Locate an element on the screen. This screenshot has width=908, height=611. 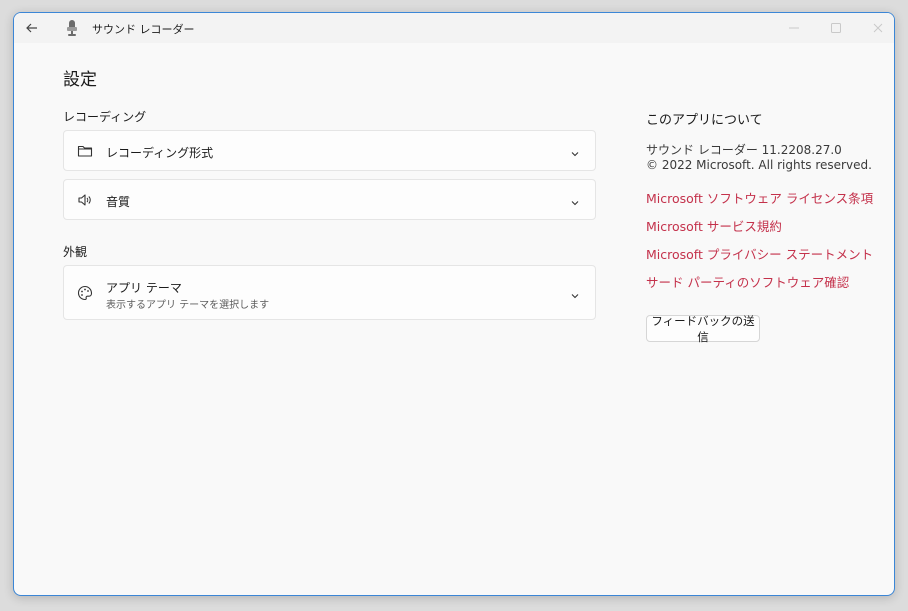
app-theme-description: 表示するアプリ テーマを選択します is located at coordinates (188, 305).